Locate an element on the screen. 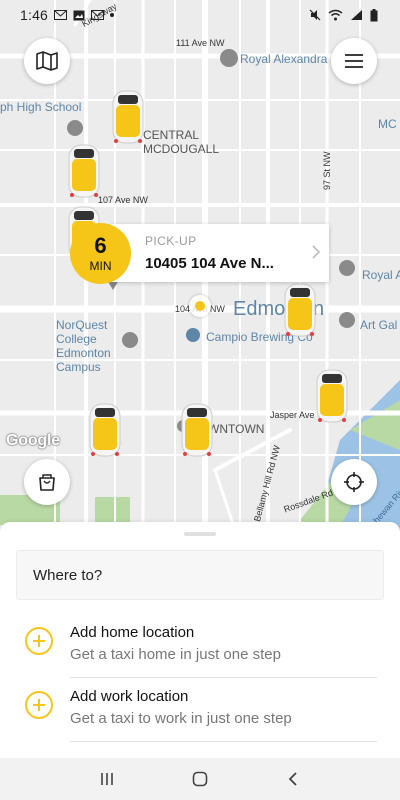 The width and height of the screenshot is (400, 800). menu-button is located at coordinates (354, 61).